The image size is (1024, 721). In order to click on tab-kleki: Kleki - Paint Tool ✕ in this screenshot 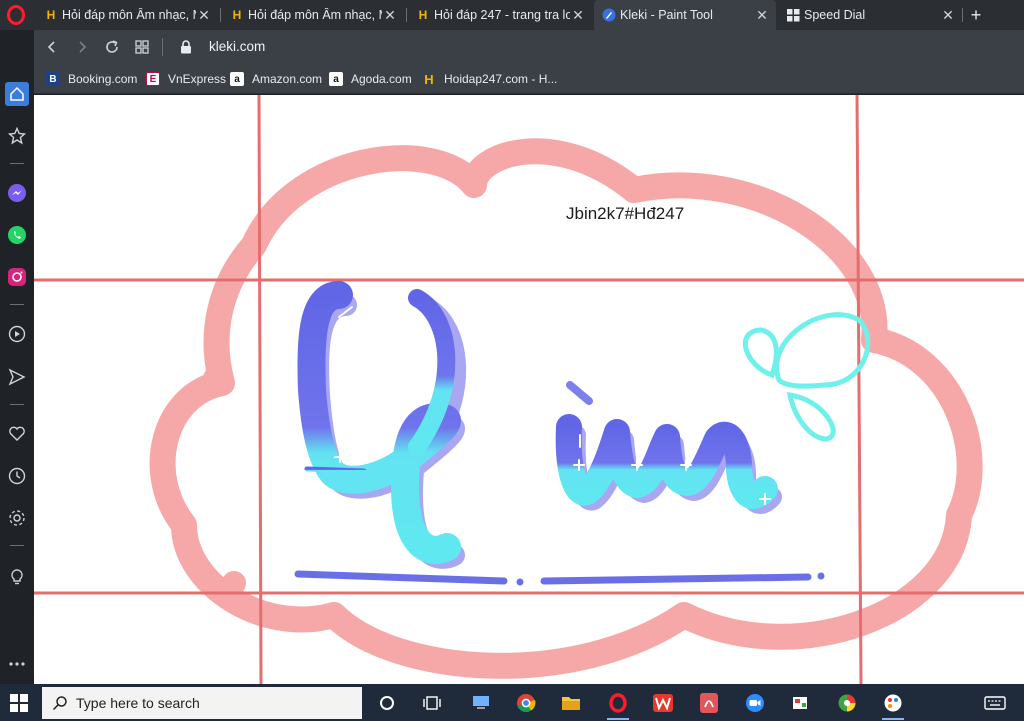, I will do `click(685, 15)`.